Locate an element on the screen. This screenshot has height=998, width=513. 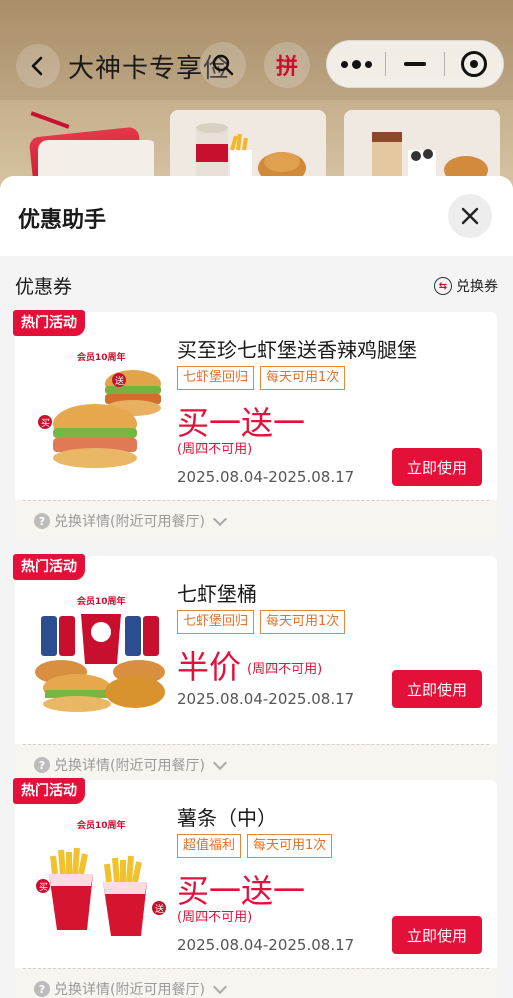
group-buy-label: 拼 is located at coordinates (286, 67).